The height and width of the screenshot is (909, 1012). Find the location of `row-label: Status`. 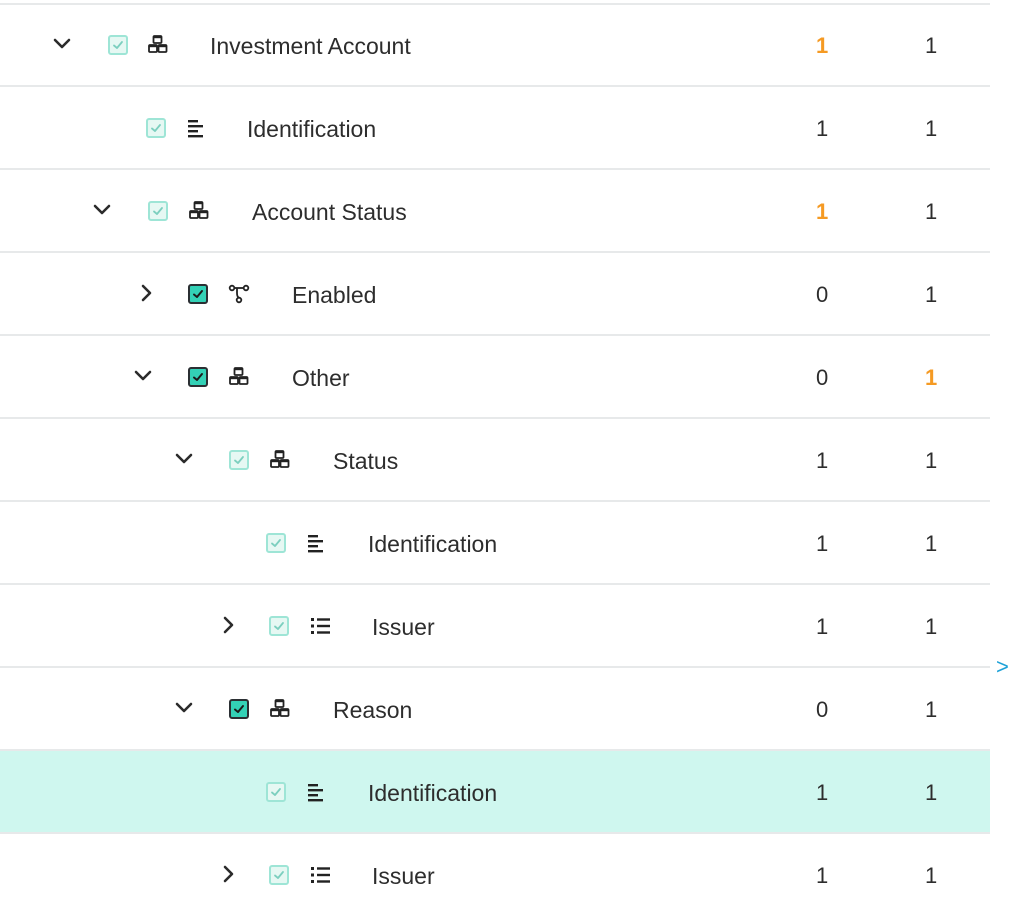

row-label: Status is located at coordinates (366, 461).